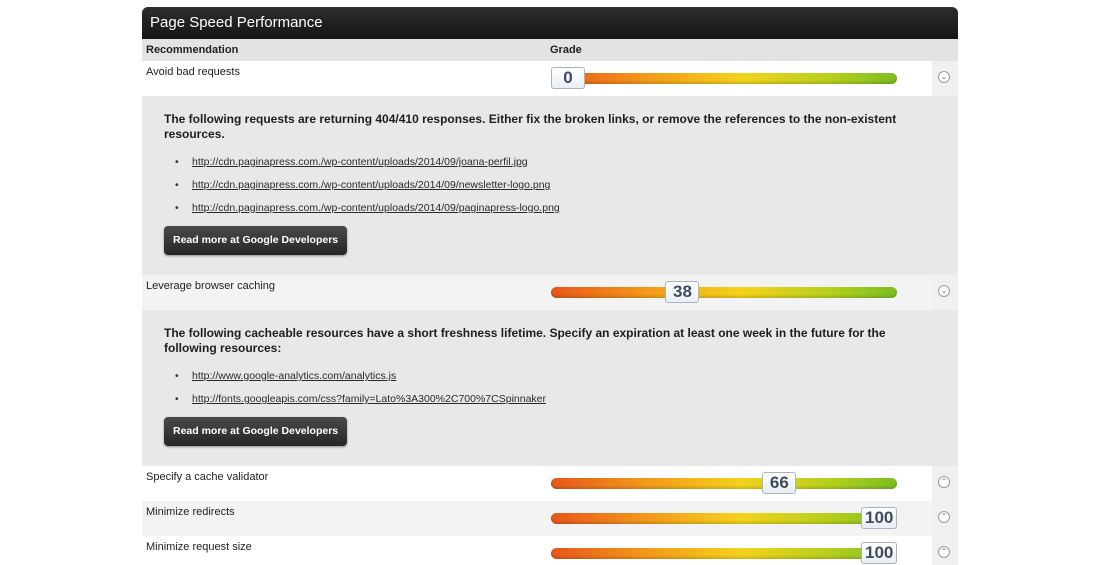 The width and height of the screenshot is (1100, 565). Describe the element at coordinates (211, 286) in the screenshot. I see `recommendation-label: Leverage browser caching` at that location.